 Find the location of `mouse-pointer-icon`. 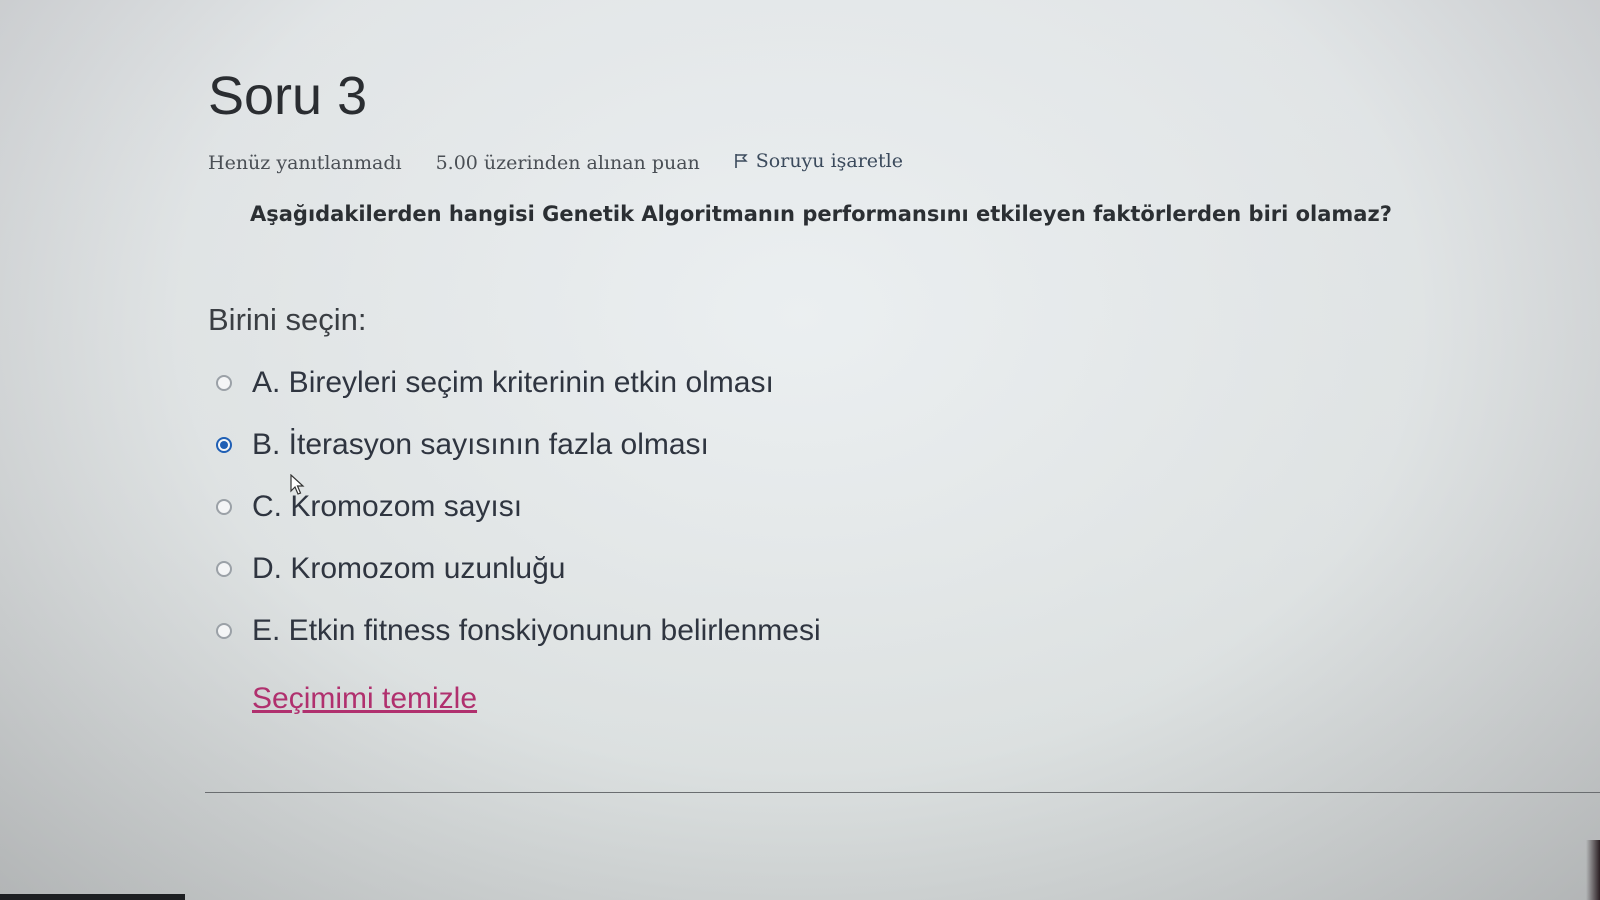

mouse-pointer-icon is located at coordinates (297, 484).